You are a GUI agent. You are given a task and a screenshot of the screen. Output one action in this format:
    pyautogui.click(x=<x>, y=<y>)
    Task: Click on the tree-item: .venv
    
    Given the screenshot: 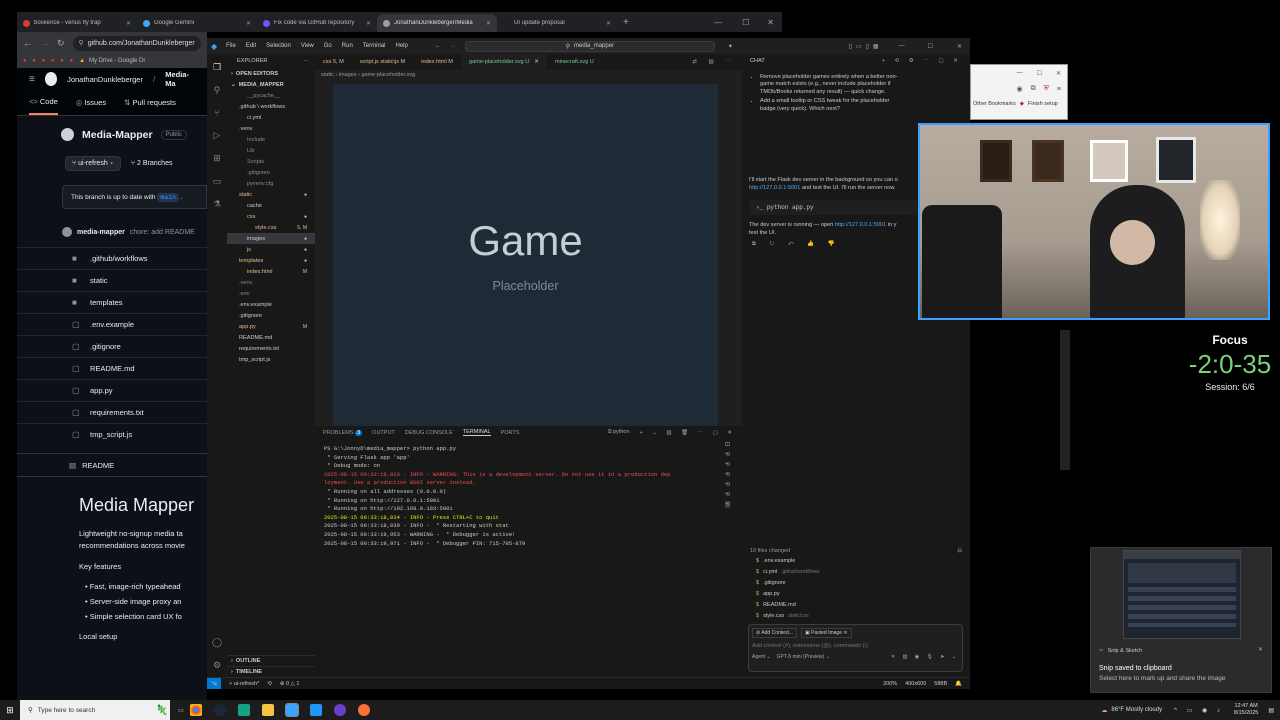 What is the action you would take?
    pyautogui.click(x=271, y=128)
    